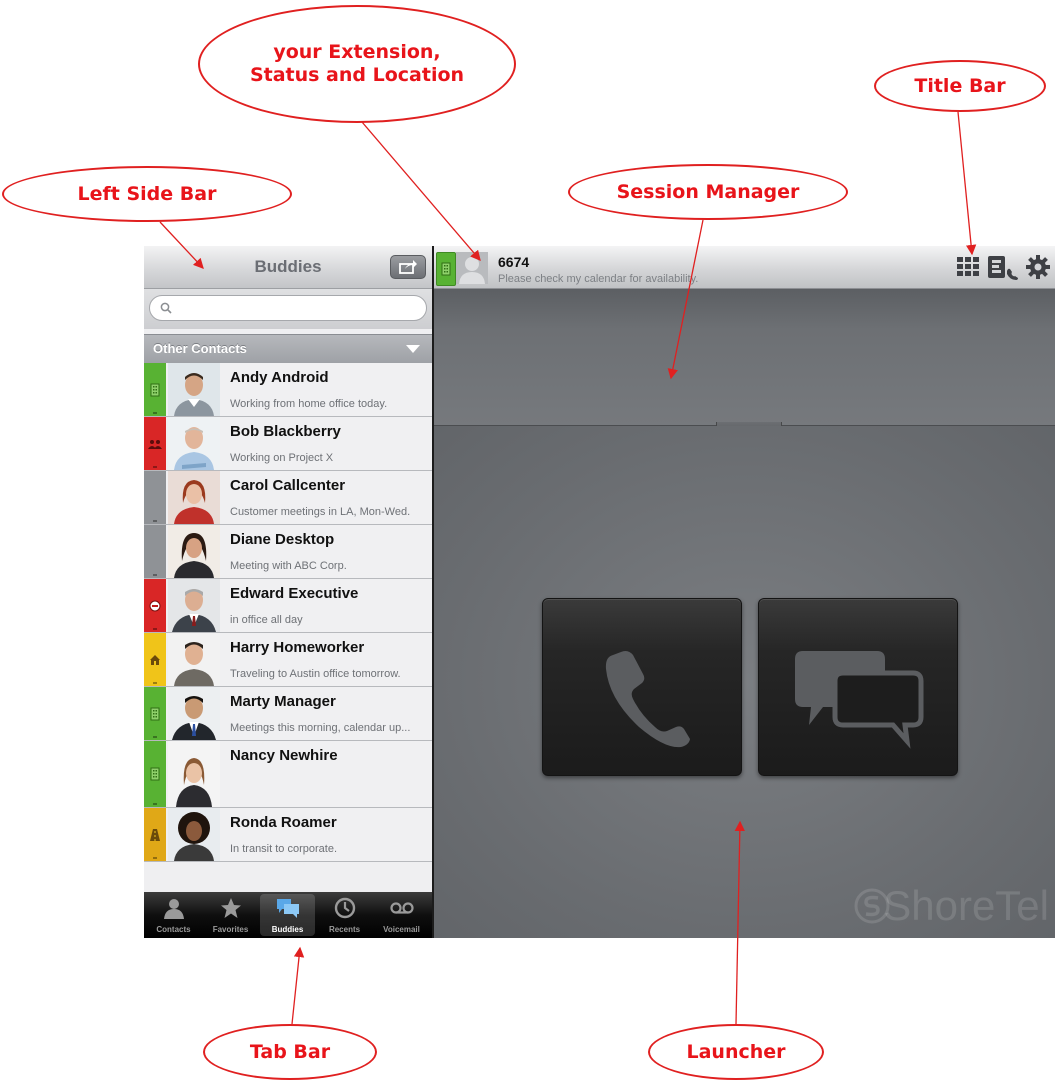 The height and width of the screenshot is (1080, 1055). I want to click on callout-title-bar: Title Bar, so click(960, 86).